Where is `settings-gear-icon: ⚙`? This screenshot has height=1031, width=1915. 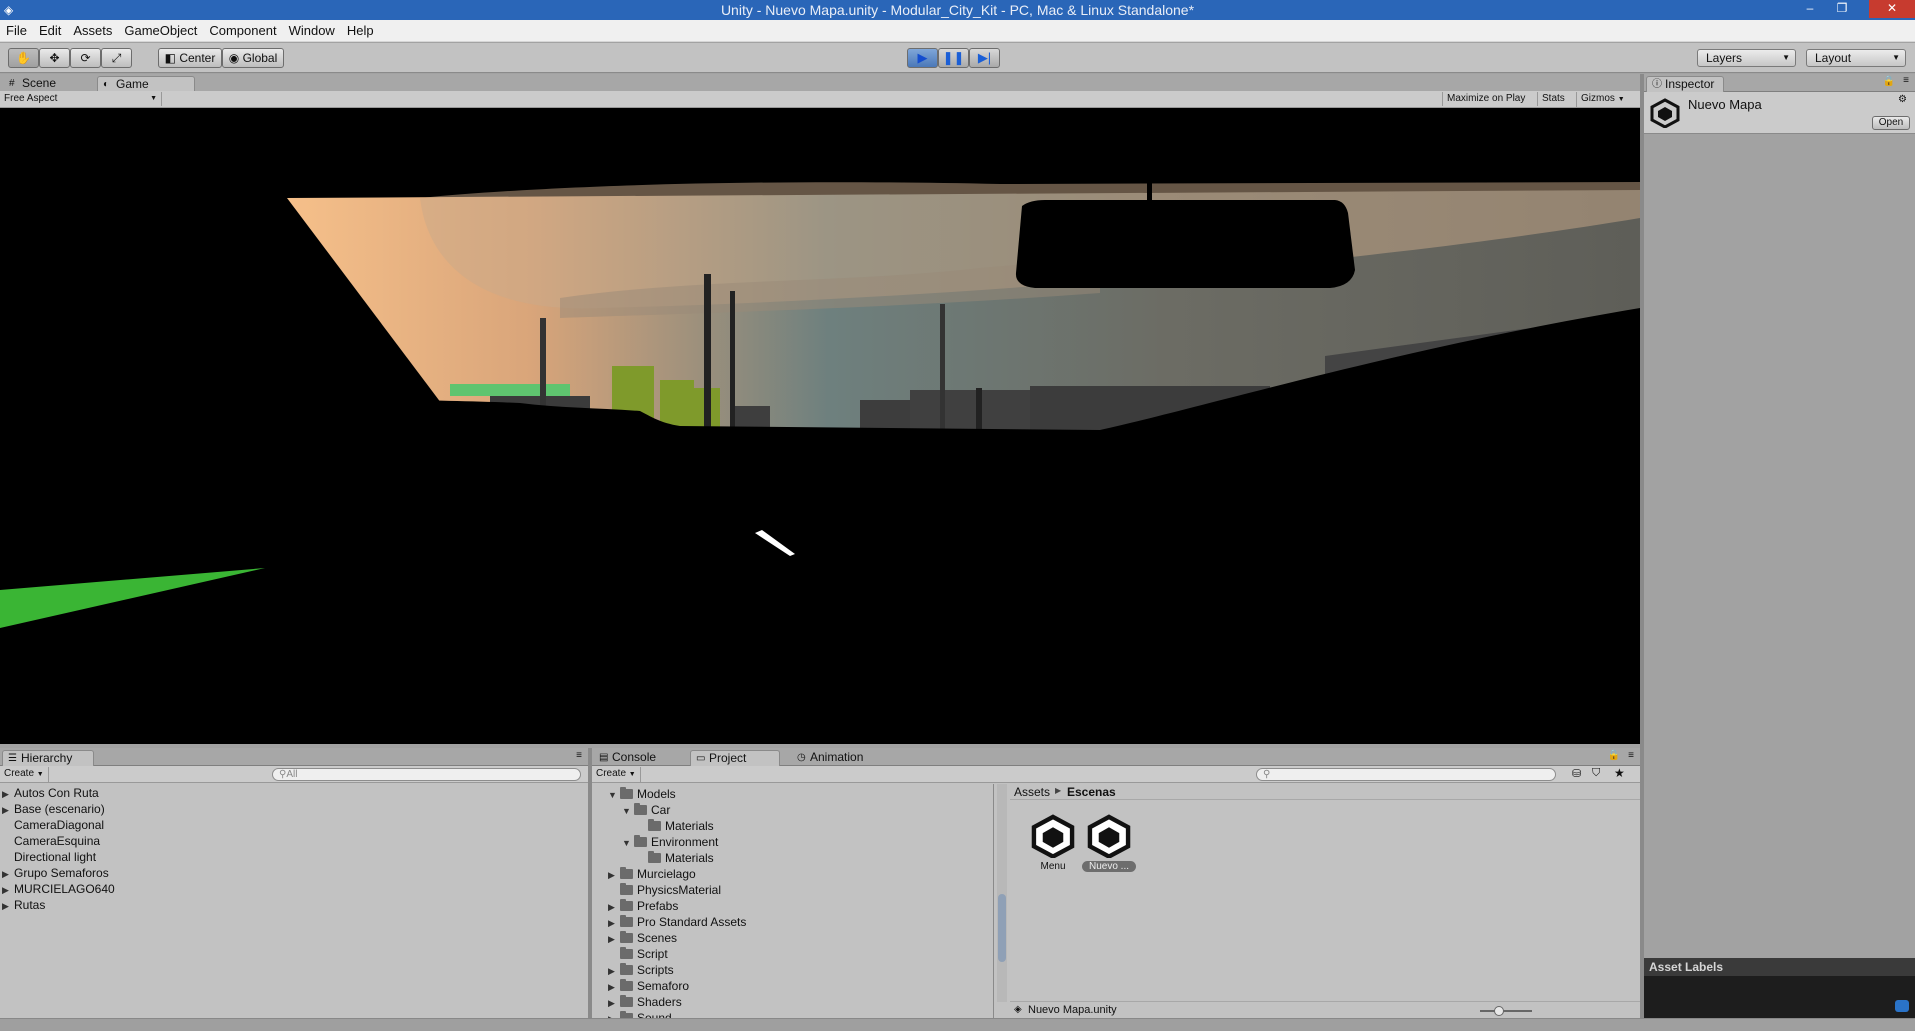 settings-gear-icon: ⚙ is located at coordinates (1902, 99).